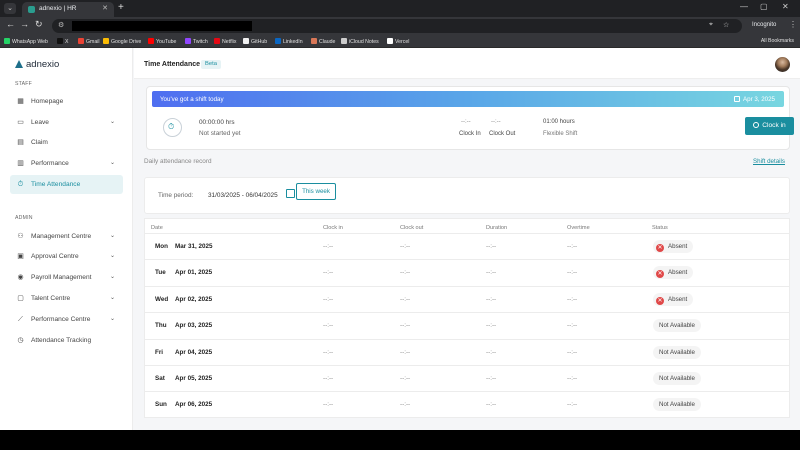 The height and width of the screenshot is (450, 800). Describe the element at coordinates (10, 24) in the screenshot. I see `back-icon: ←` at that location.